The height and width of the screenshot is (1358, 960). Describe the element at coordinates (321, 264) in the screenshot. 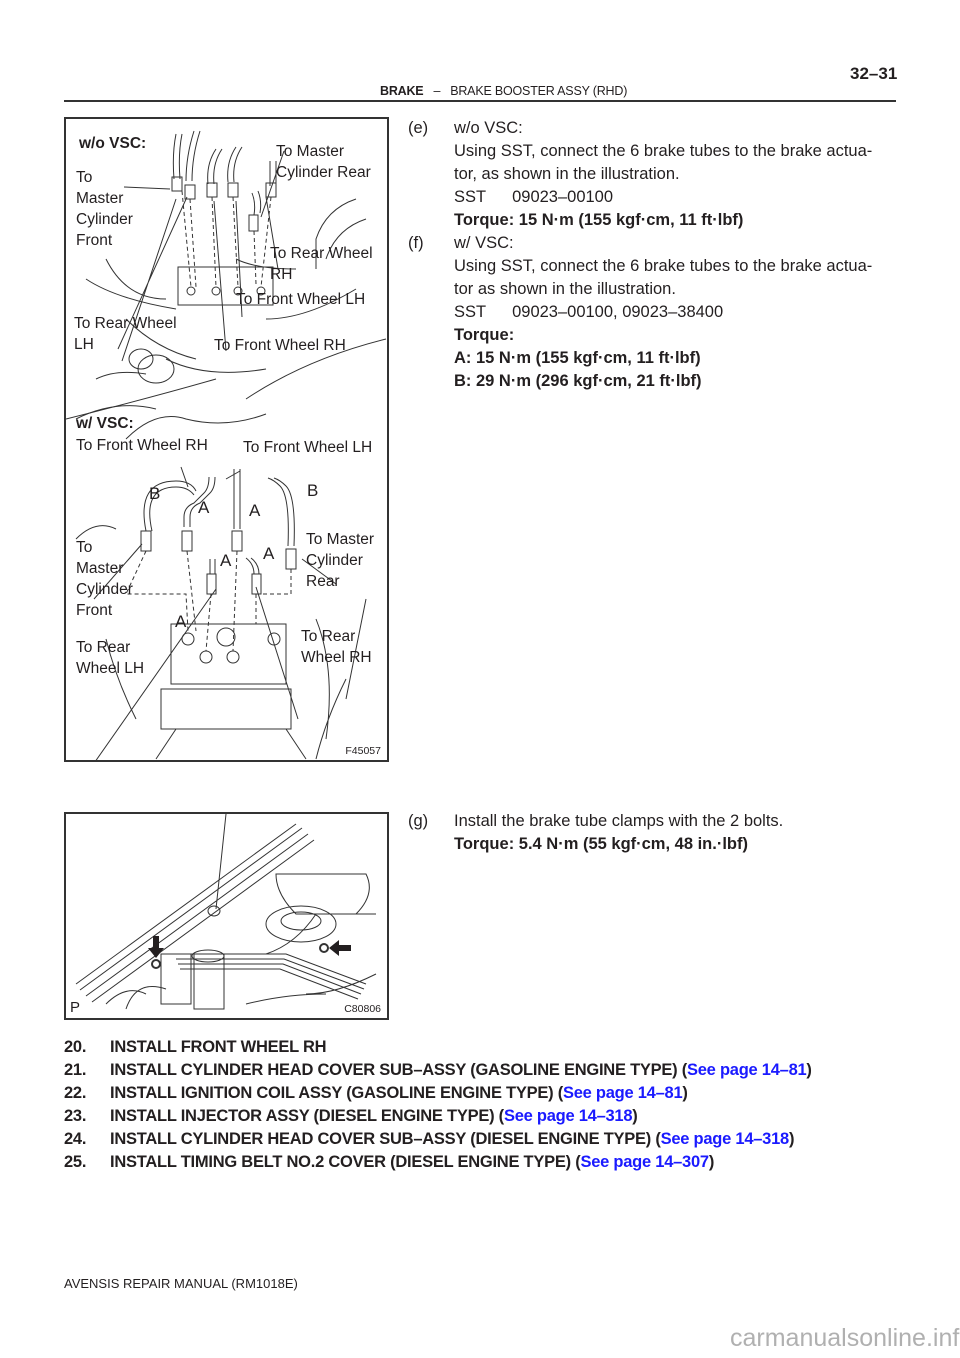

I see `label-to-rear-wheel-rh: To Rear Wheel RH` at that location.